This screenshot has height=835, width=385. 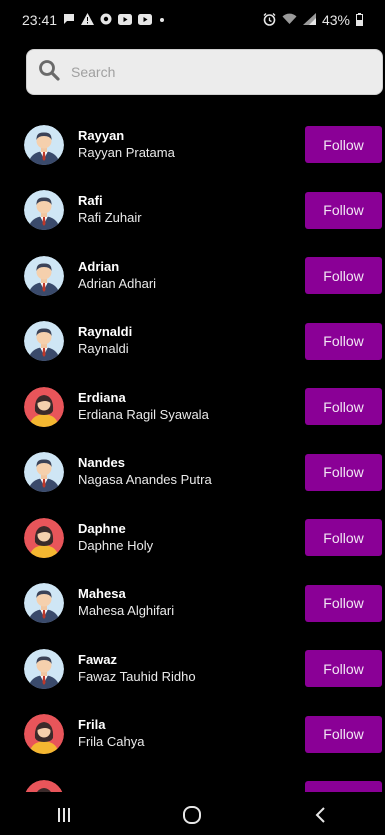 I want to click on full-name: Fawaz Tauhid Ridho, so click(x=137, y=676).